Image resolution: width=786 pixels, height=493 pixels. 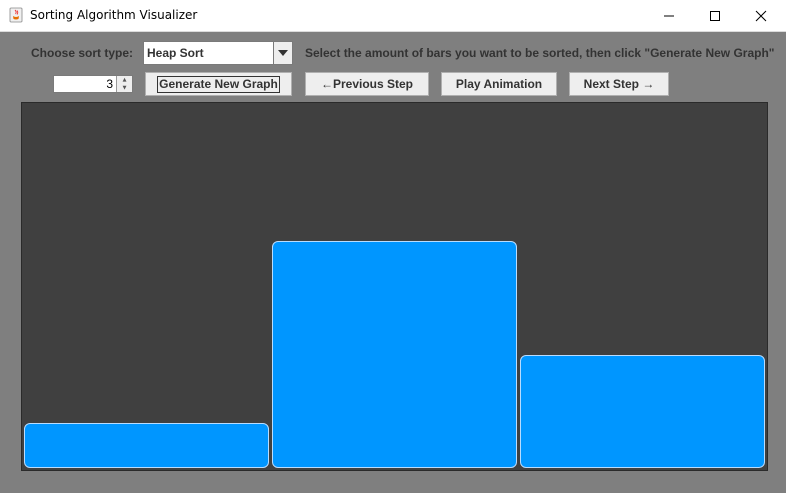 I want to click on arrow-up-icon: ▲, so click(x=124, y=79).